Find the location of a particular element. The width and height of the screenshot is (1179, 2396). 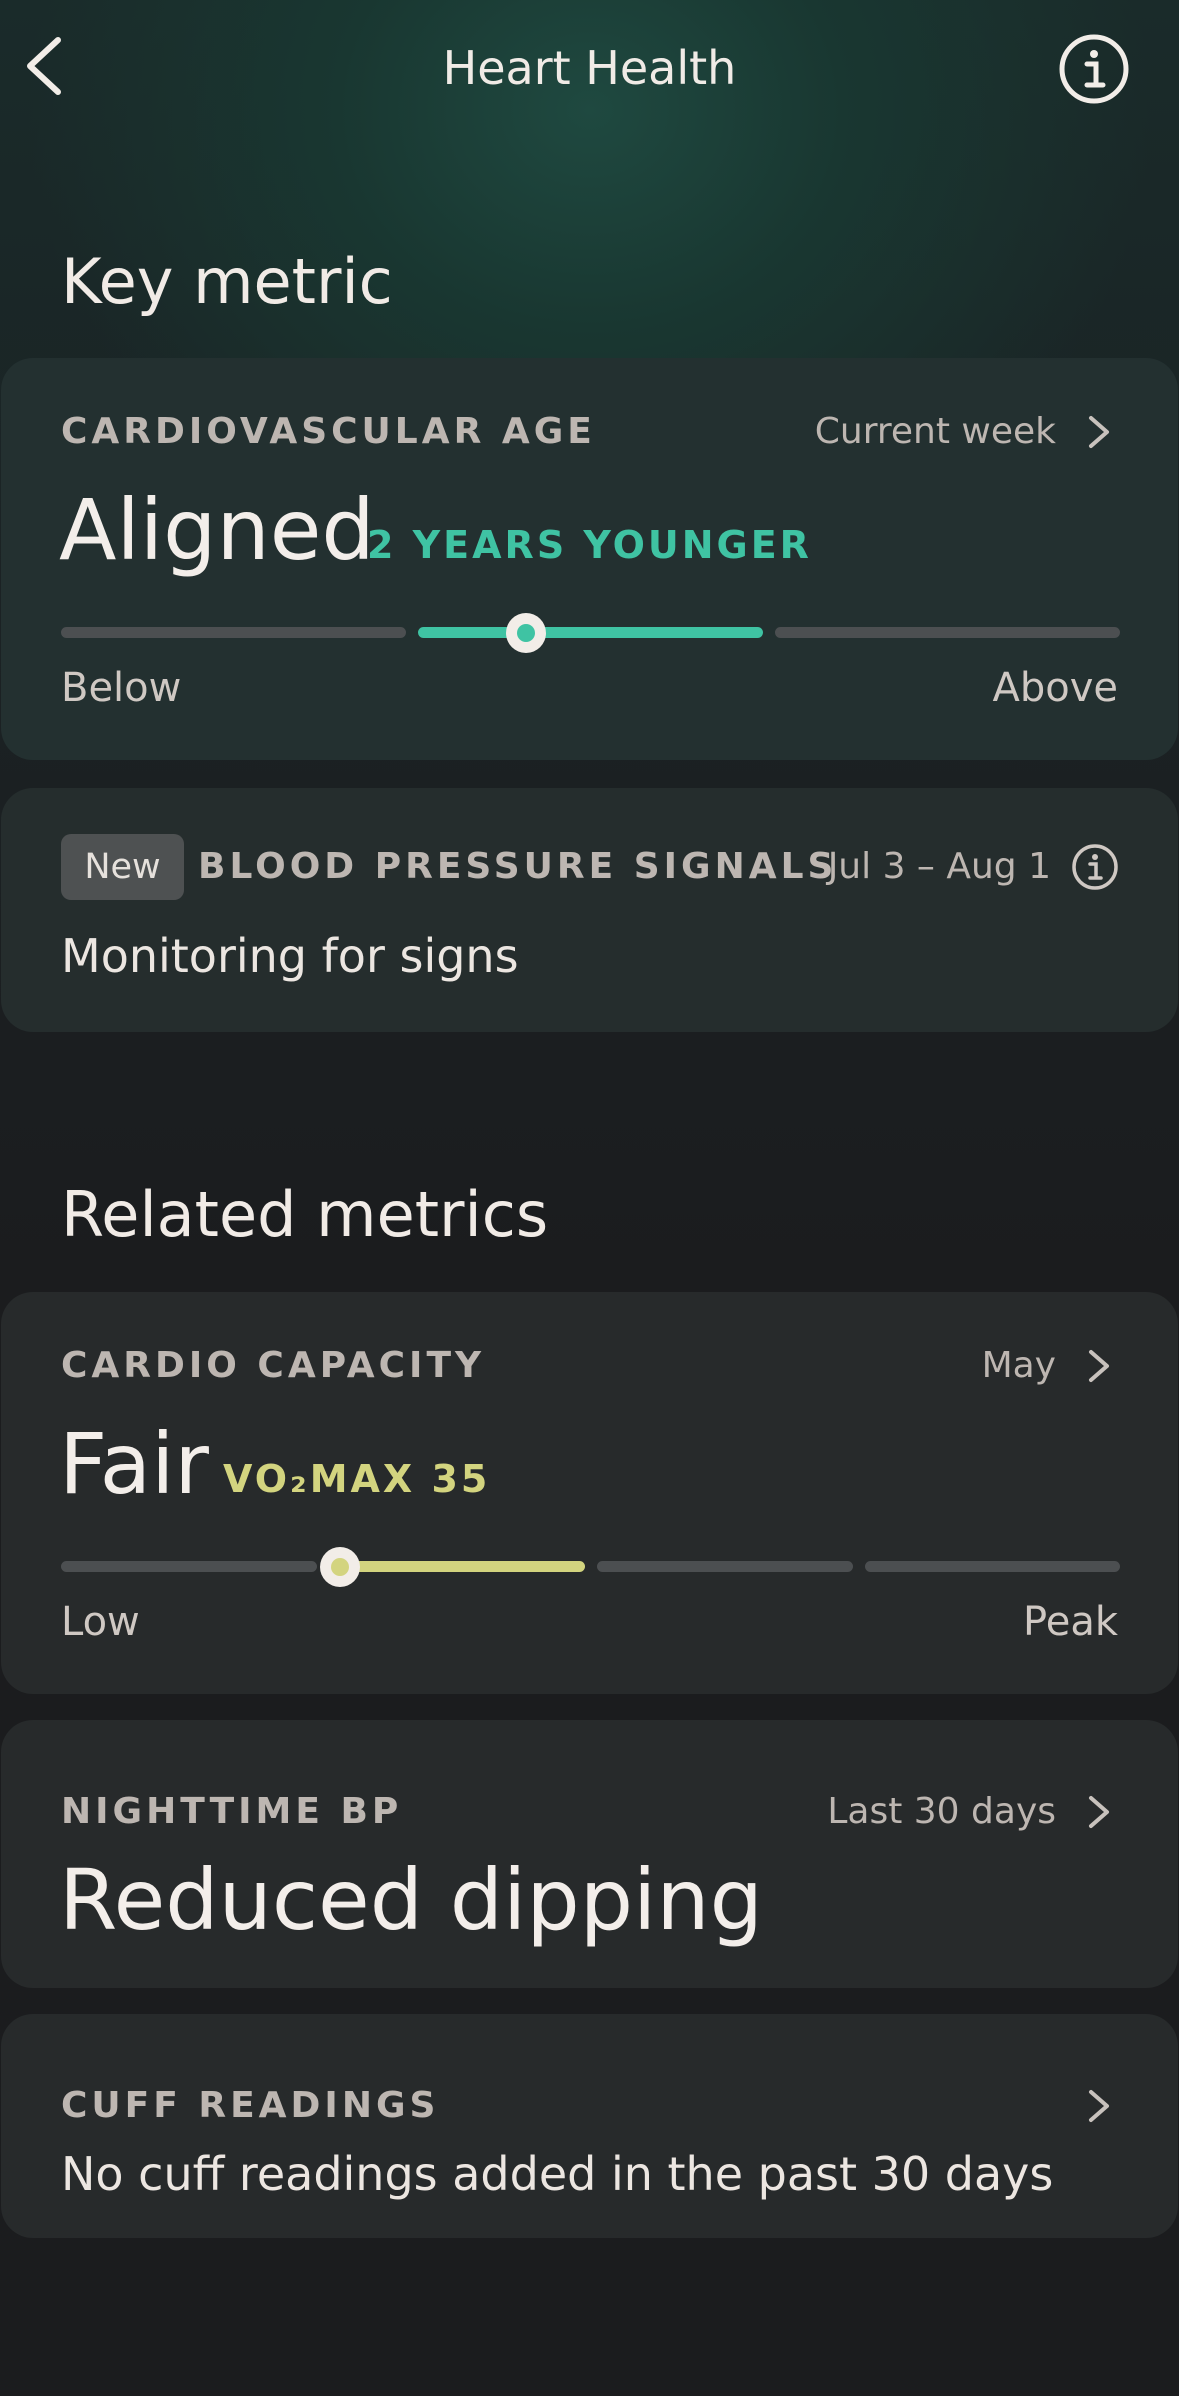

cardio-capacity-label: CARDIO CAPACITY is located at coordinates (273, 1365).